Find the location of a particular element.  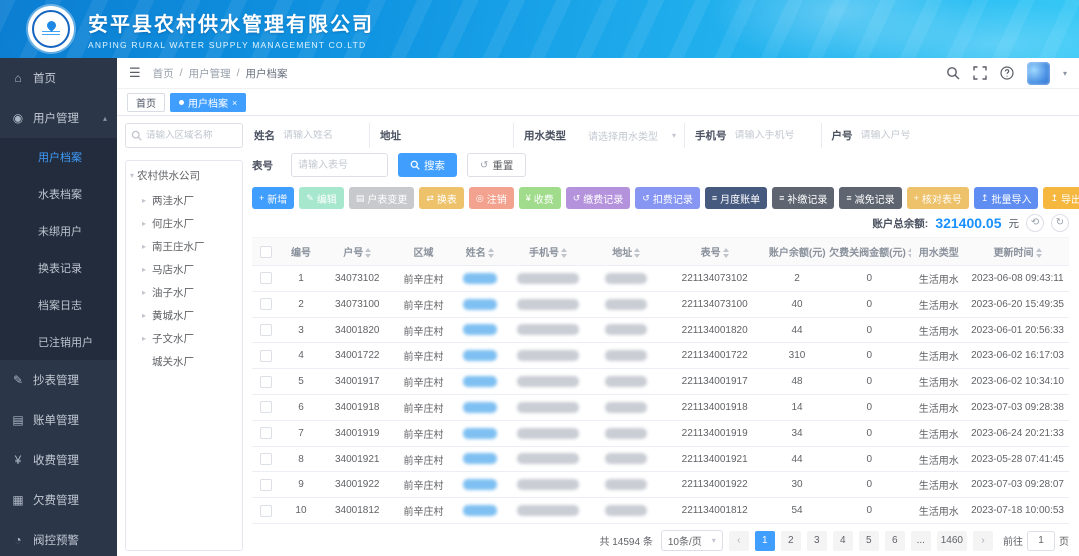

tree-node-label: 南王庄水厂 is located at coordinates (178, 247).